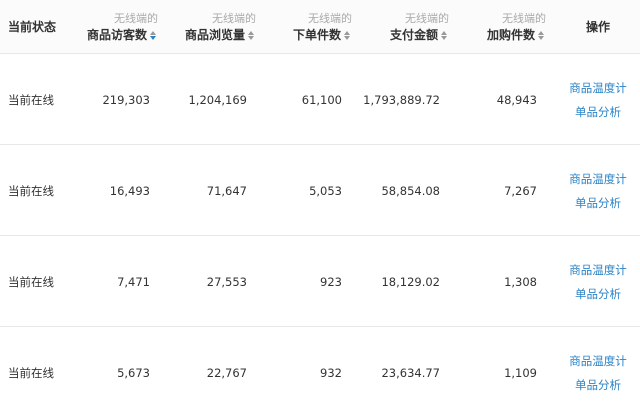 The image size is (640, 408). I want to click on header-cart-label: 加购件数, so click(510, 34).